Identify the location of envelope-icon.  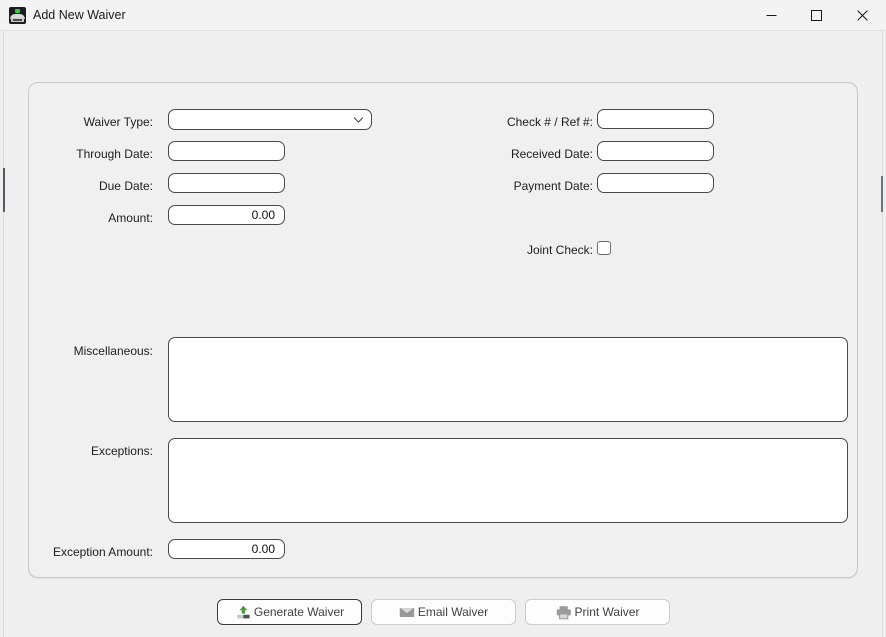
(407, 612).